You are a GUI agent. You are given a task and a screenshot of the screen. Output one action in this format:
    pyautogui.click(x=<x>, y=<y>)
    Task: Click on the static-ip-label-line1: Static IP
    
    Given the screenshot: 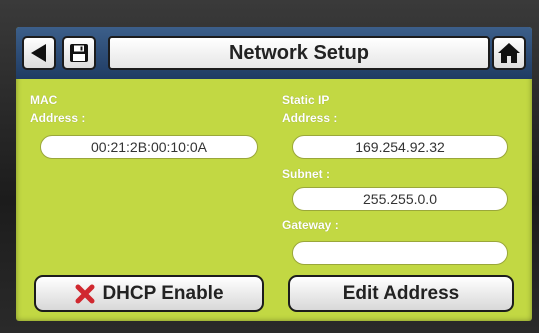 What is the action you would take?
    pyautogui.click(x=306, y=100)
    